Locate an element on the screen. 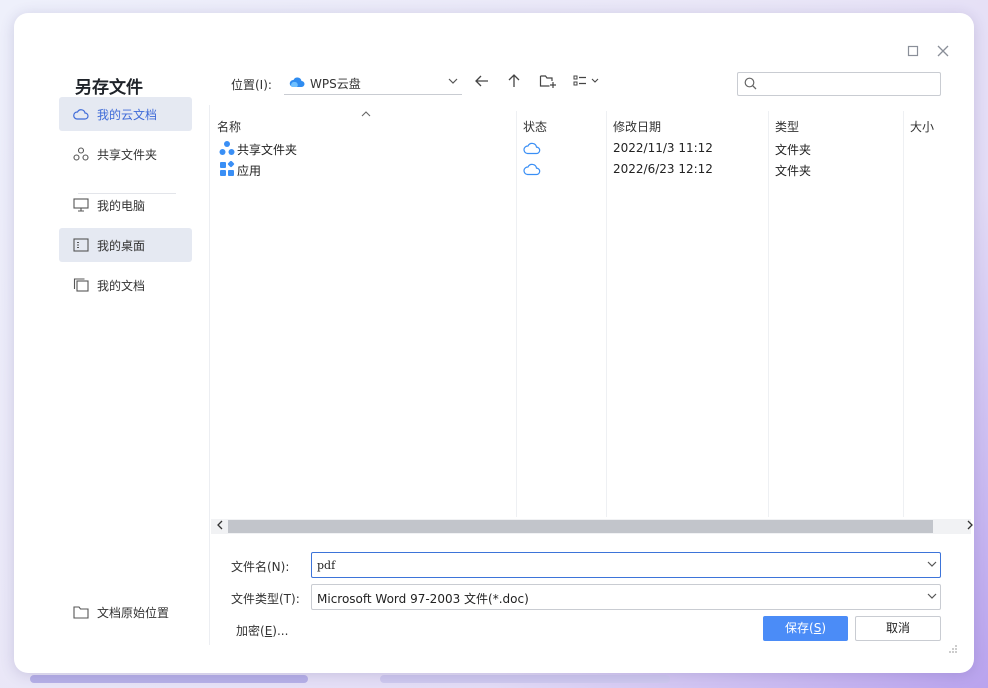 Image resolution: width=988 pixels, height=688 pixels. view-options-button is located at coordinates (588, 83).